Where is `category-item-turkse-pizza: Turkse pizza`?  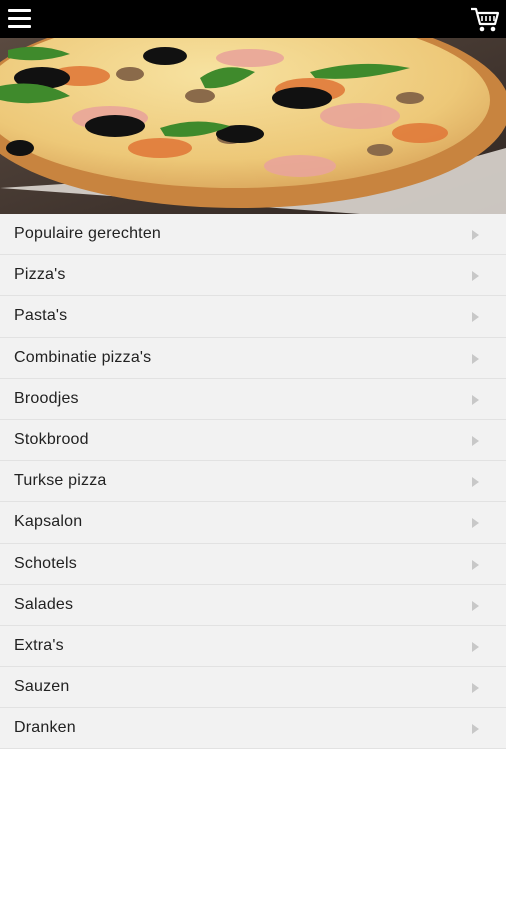
category-item-turkse-pizza: Turkse pizza is located at coordinates (253, 482).